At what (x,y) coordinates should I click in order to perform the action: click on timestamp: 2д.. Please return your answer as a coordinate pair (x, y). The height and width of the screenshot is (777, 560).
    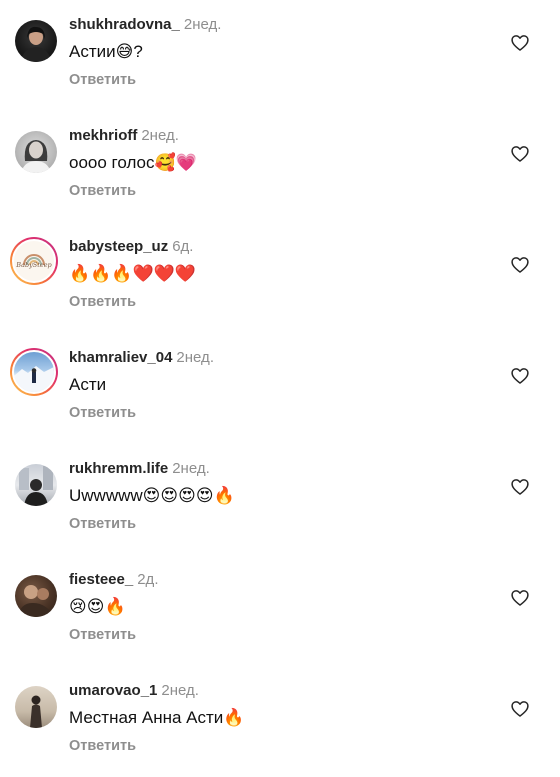
    Looking at the image, I should click on (148, 579).